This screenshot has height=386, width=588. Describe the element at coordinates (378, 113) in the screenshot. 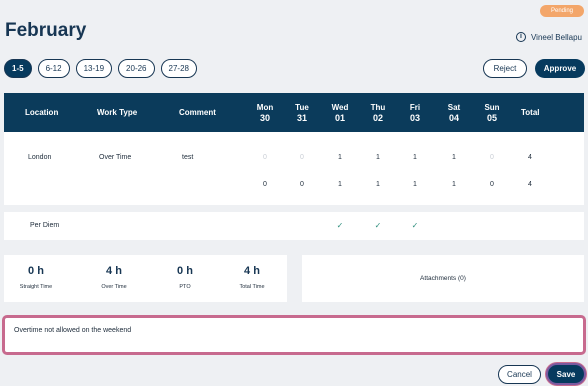

I see `header-day-thu: Thu 02` at that location.